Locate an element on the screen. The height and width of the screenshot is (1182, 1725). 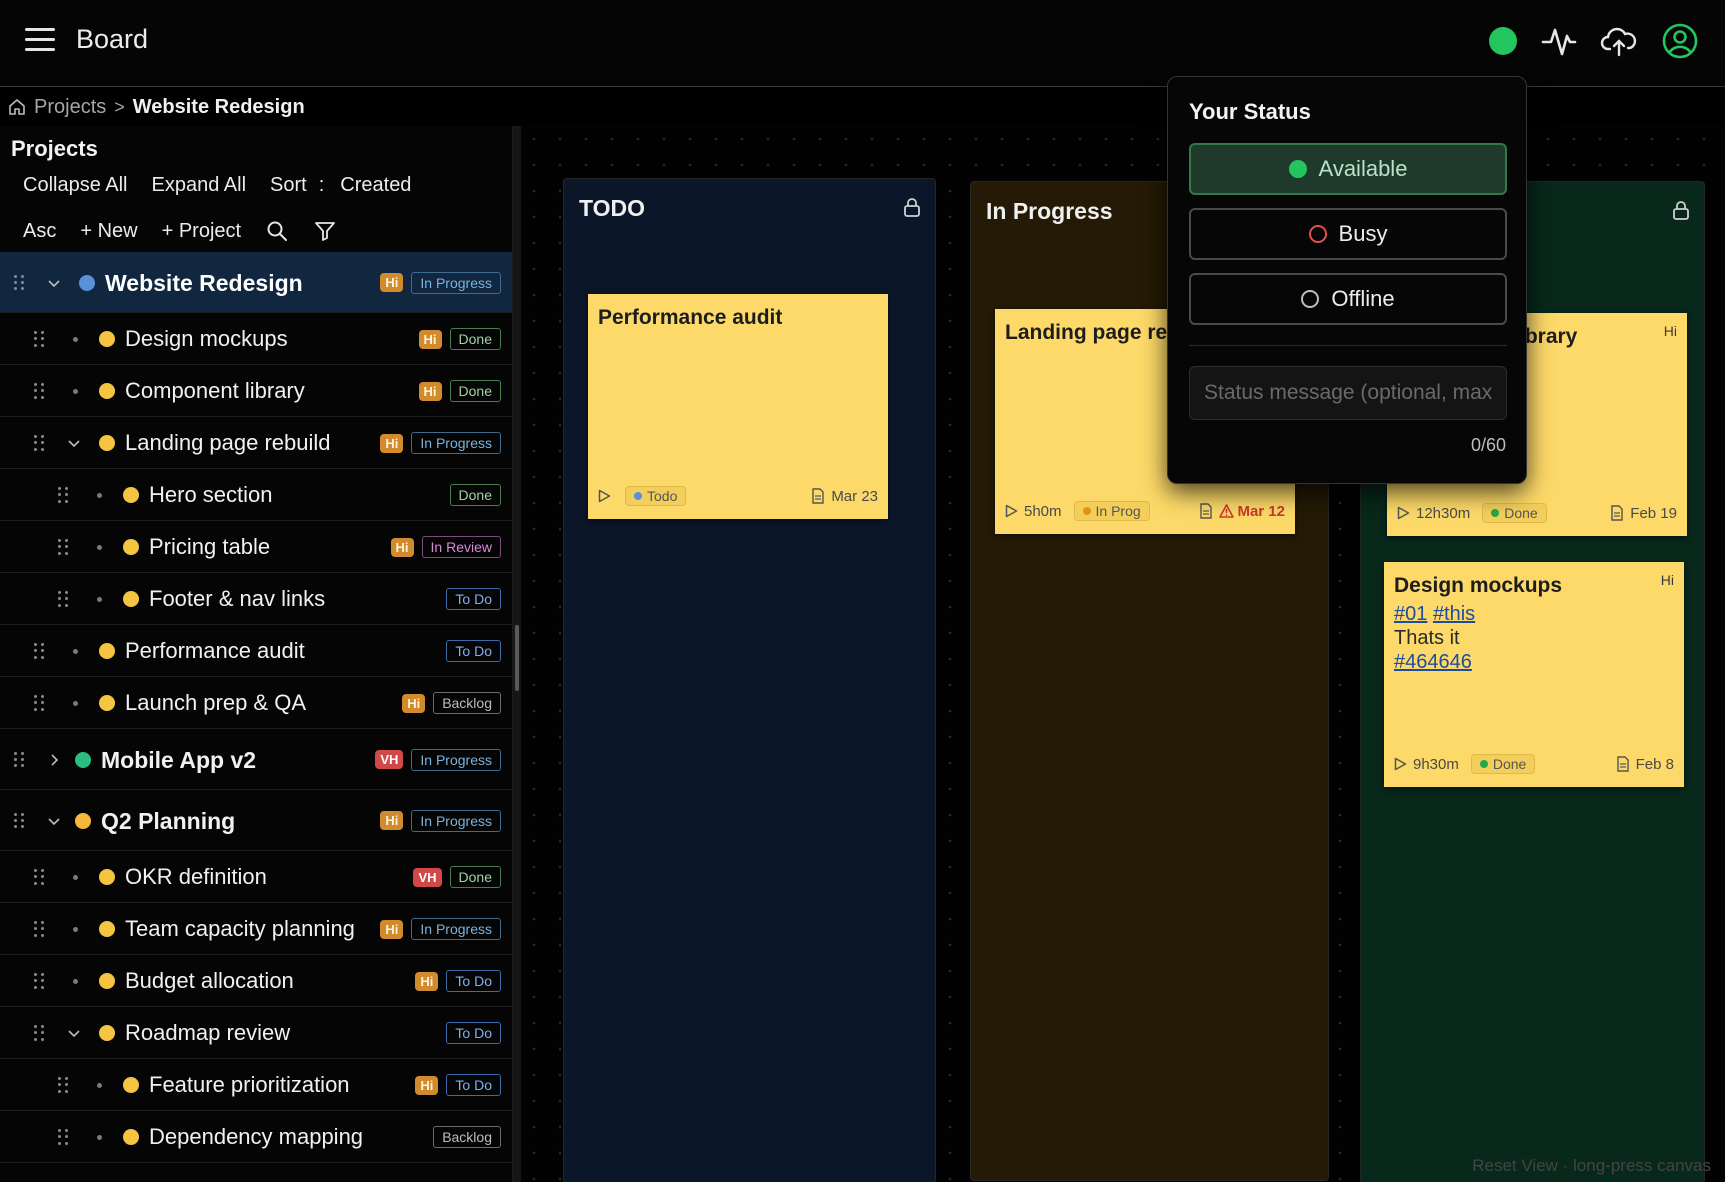
breadcrumb: Projects > Website Redesign is located at coordinates (156, 107).